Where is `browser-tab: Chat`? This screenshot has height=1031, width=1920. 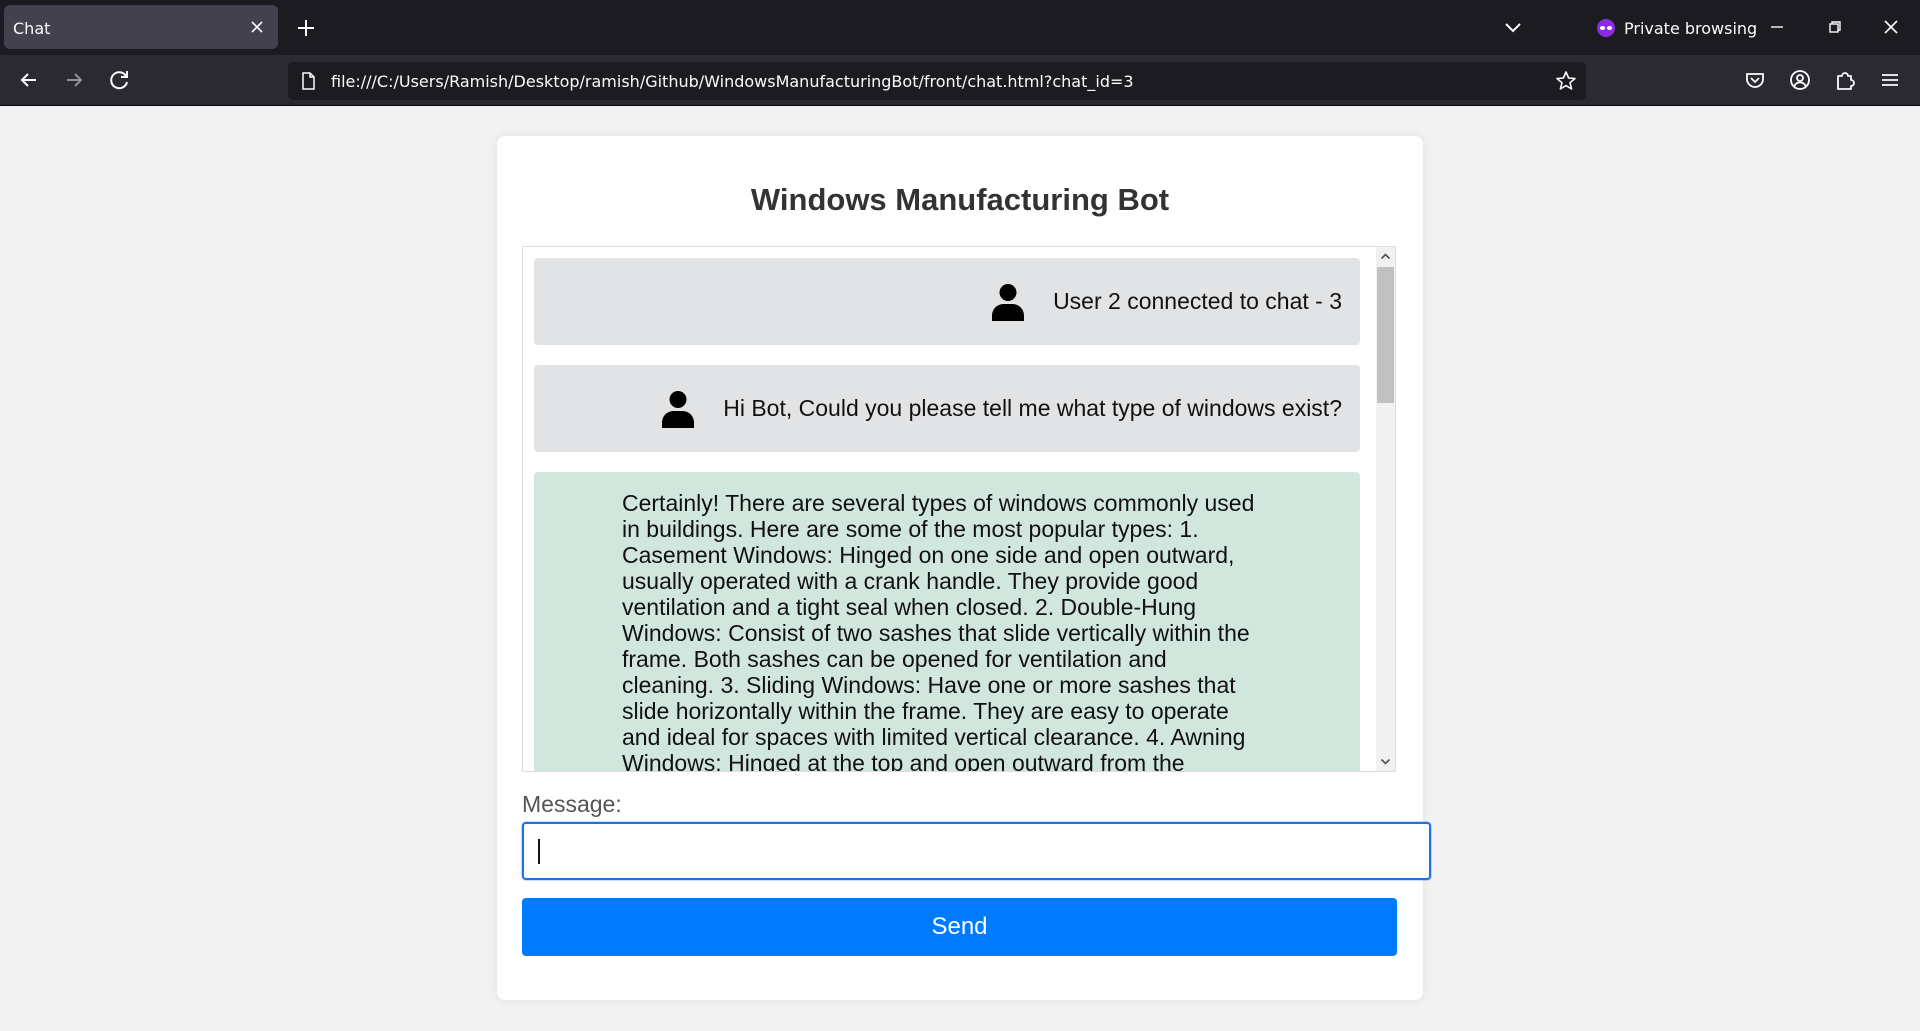 browser-tab: Chat is located at coordinates (141, 27).